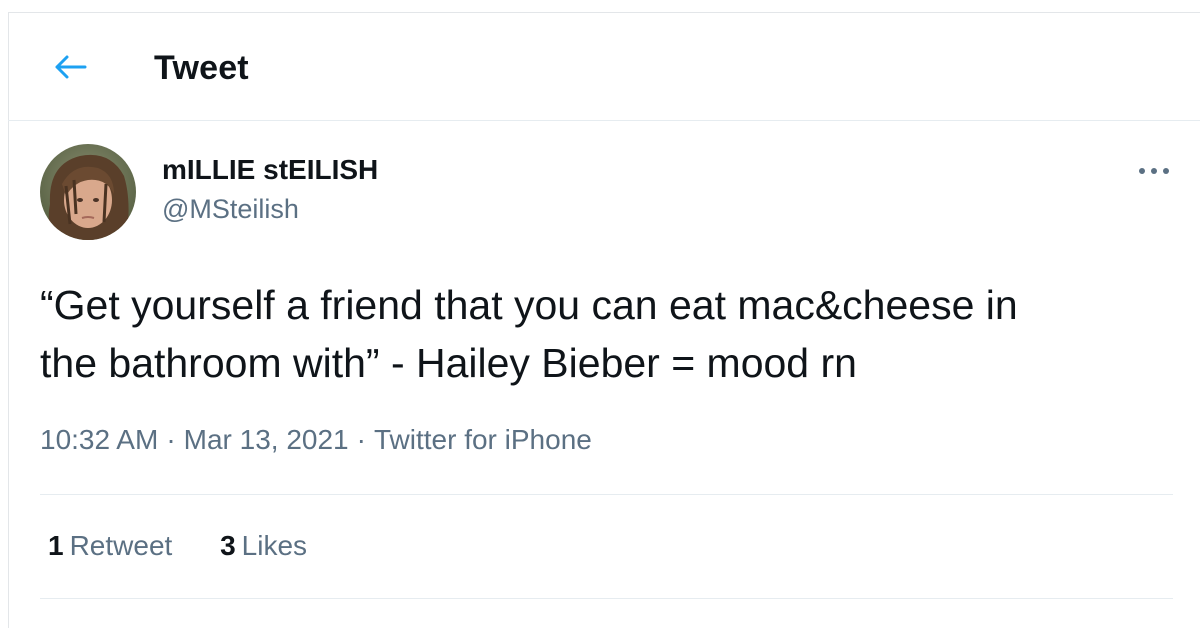 The image size is (1200, 628). I want to click on tweet-metadata: 10:32 AM · Mar 13, 2021 · Twitter for iPhone, so click(316, 440).